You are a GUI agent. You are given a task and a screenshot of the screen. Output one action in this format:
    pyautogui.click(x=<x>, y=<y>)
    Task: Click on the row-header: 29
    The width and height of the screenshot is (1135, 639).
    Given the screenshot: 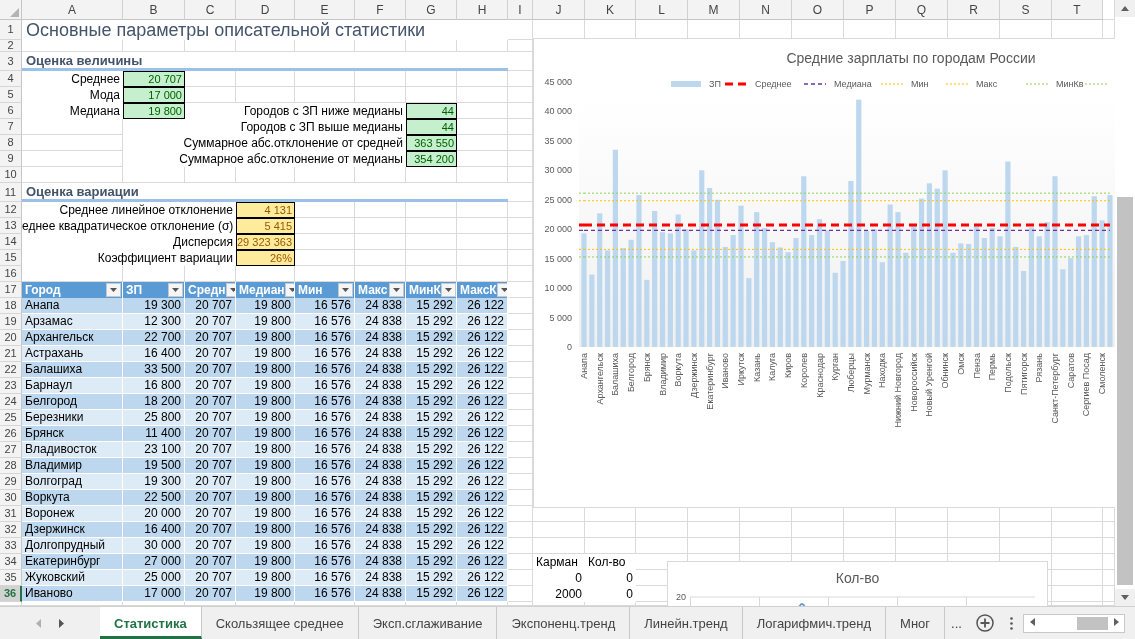 What is the action you would take?
    pyautogui.click(x=11, y=482)
    